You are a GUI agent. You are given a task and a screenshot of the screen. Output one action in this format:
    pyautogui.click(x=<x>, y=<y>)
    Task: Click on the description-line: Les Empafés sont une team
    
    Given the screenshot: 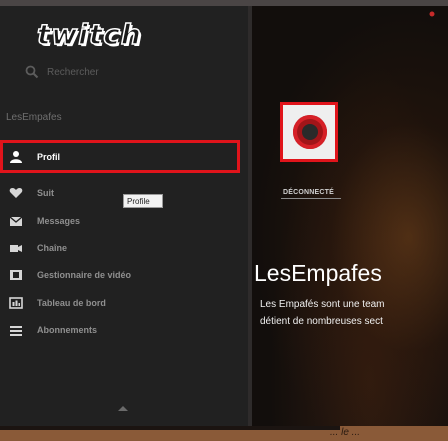 What is the action you would take?
    pyautogui.click(x=322, y=304)
    